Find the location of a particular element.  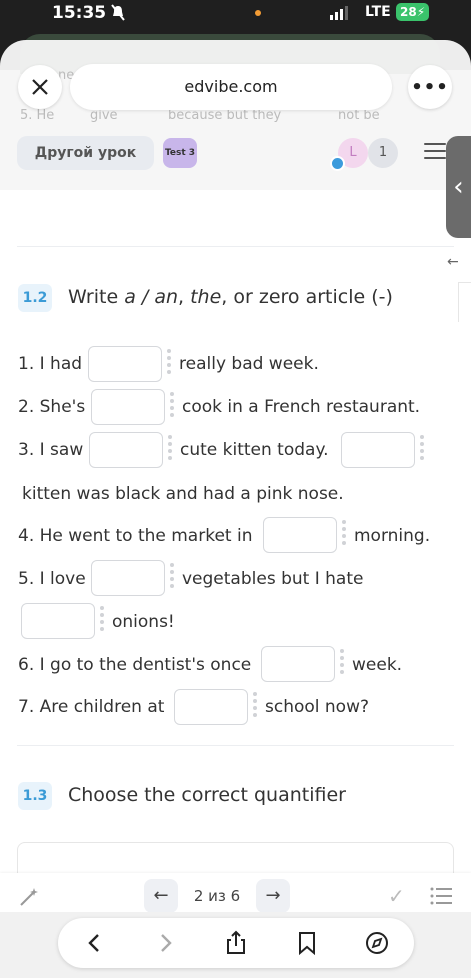

battery-level: 28 is located at coordinates (408, 12).